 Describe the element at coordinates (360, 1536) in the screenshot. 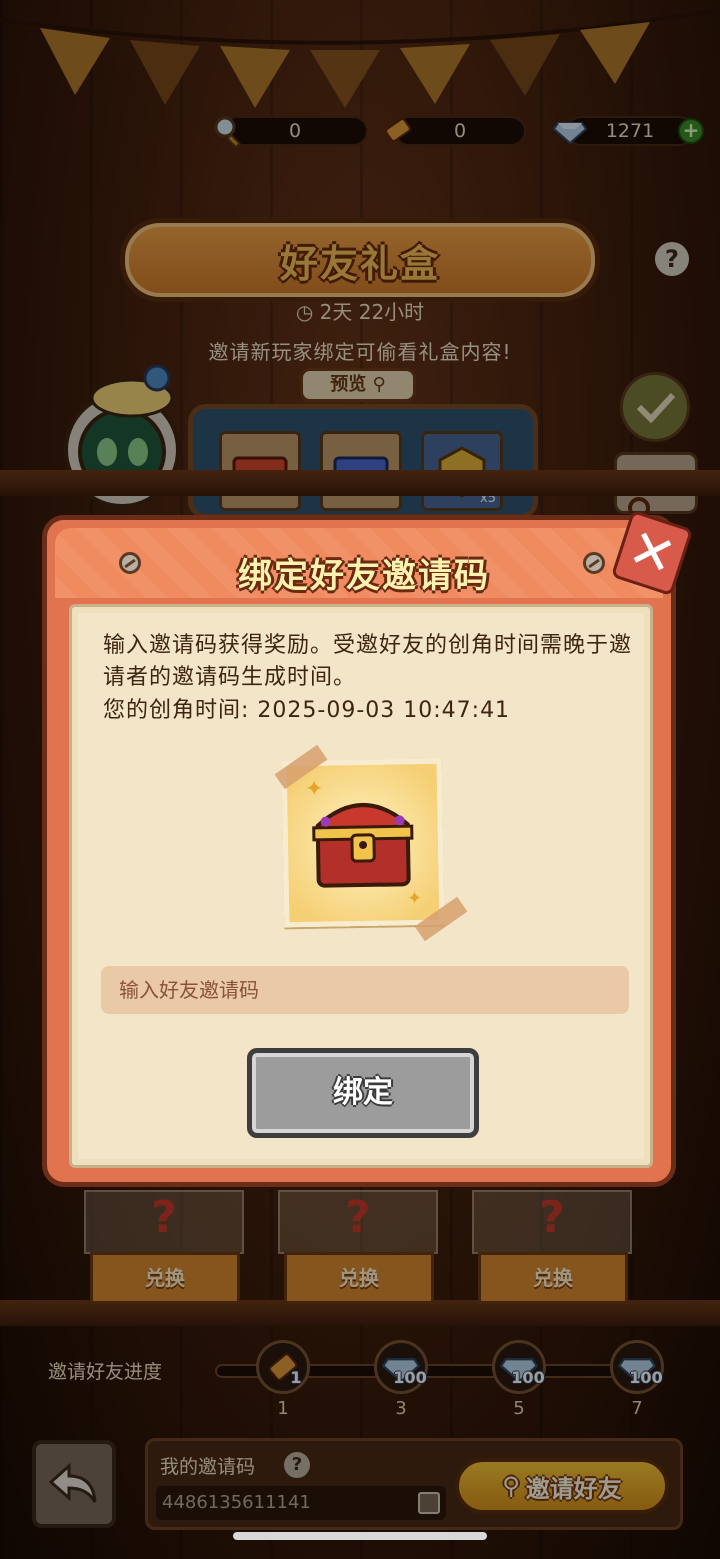

I see `home-indicator` at that location.